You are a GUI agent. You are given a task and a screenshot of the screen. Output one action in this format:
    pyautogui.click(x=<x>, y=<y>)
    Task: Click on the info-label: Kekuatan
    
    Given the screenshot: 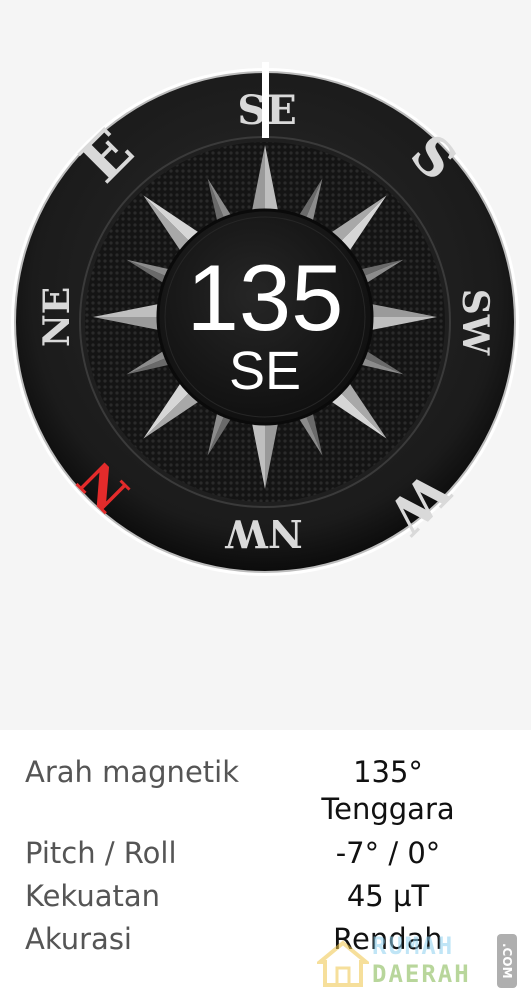 What is the action you would take?
    pyautogui.click(x=92, y=896)
    